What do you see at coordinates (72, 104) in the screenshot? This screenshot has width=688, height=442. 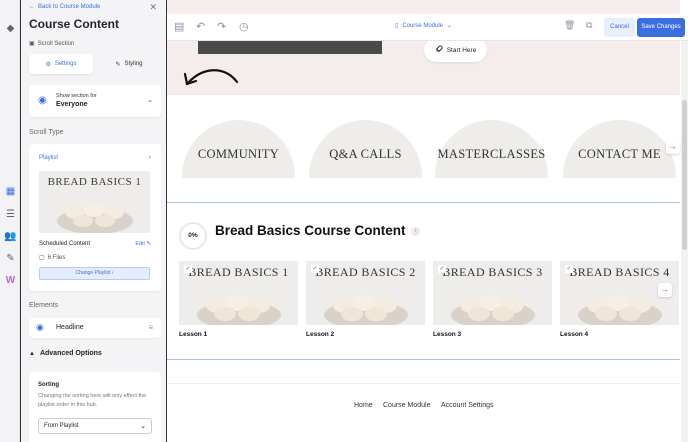 I see `visibility-value: Everyone` at bounding box center [72, 104].